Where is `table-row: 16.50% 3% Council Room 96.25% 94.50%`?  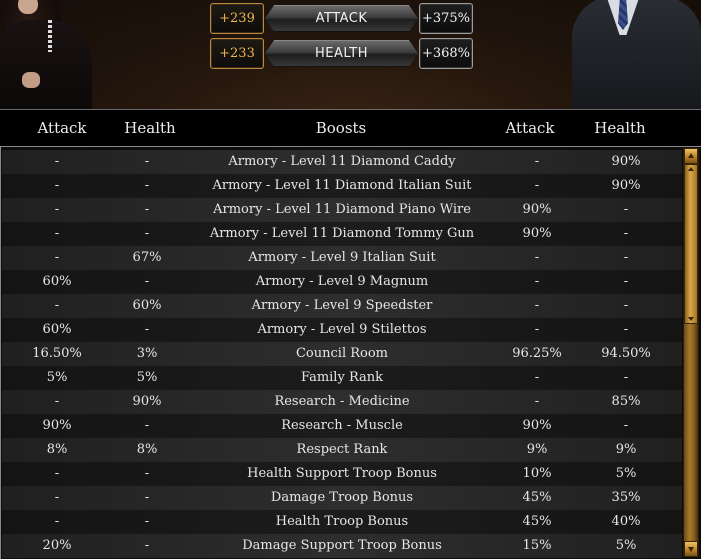 table-row: 16.50% 3% Council Room 96.25% 94.50% is located at coordinates (342, 354).